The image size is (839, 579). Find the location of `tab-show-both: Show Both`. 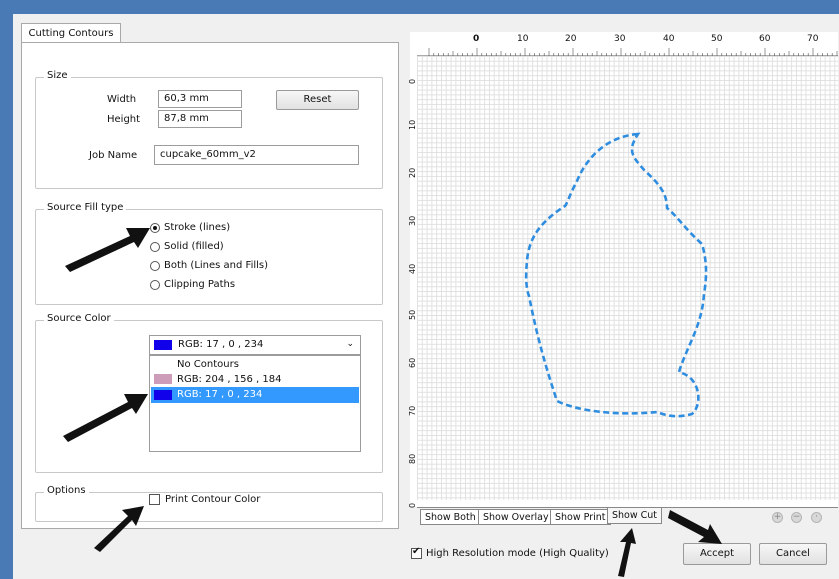

tab-show-both: Show Both is located at coordinates (450, 517).